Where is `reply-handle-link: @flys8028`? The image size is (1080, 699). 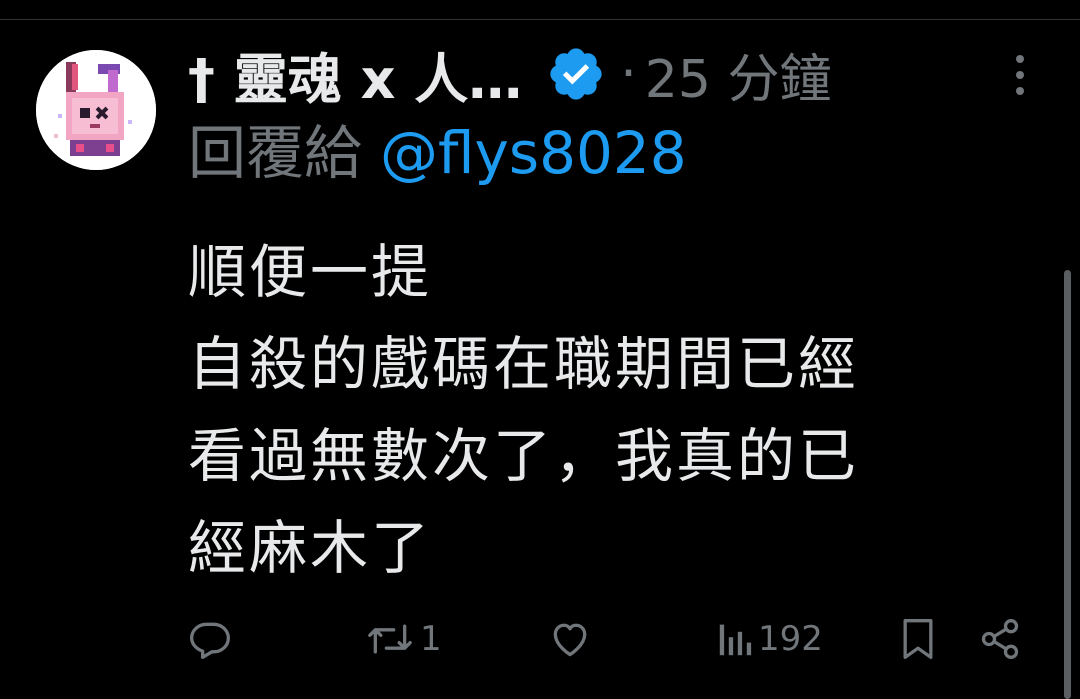
reply-handle-link: @flys8028 is located at coordinates (533, 153).